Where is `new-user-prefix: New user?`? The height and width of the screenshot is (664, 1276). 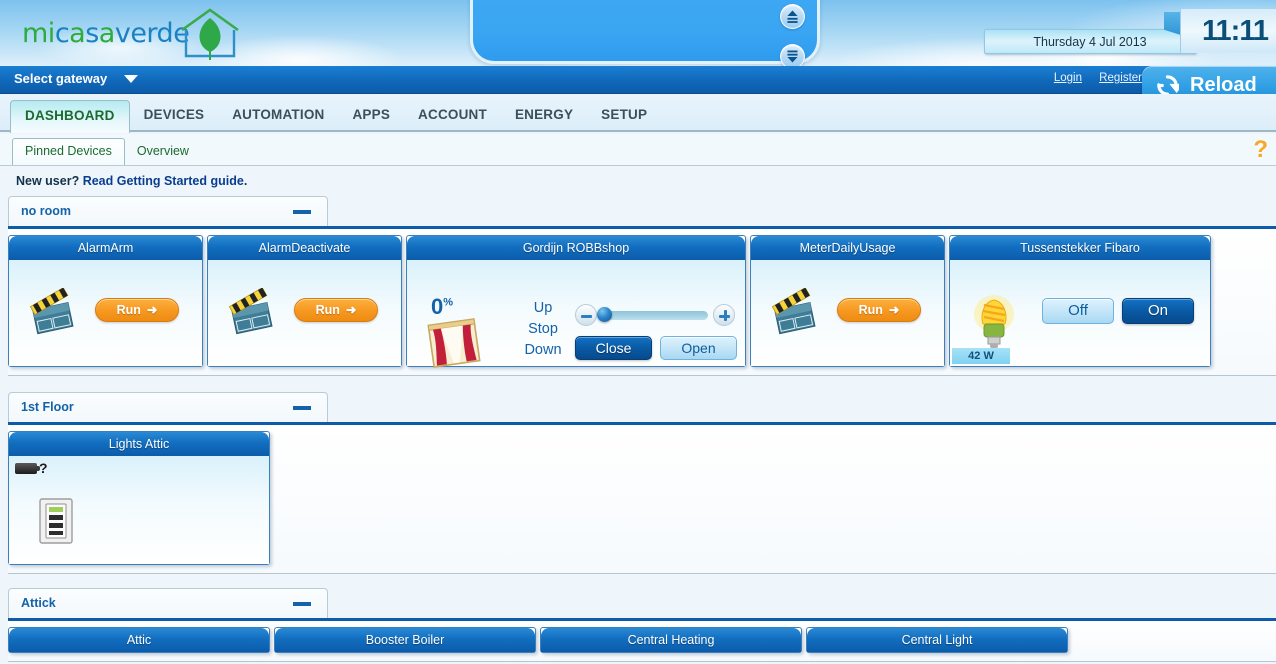 new-user-prefix: New user? is located at coordinates (49, 181).